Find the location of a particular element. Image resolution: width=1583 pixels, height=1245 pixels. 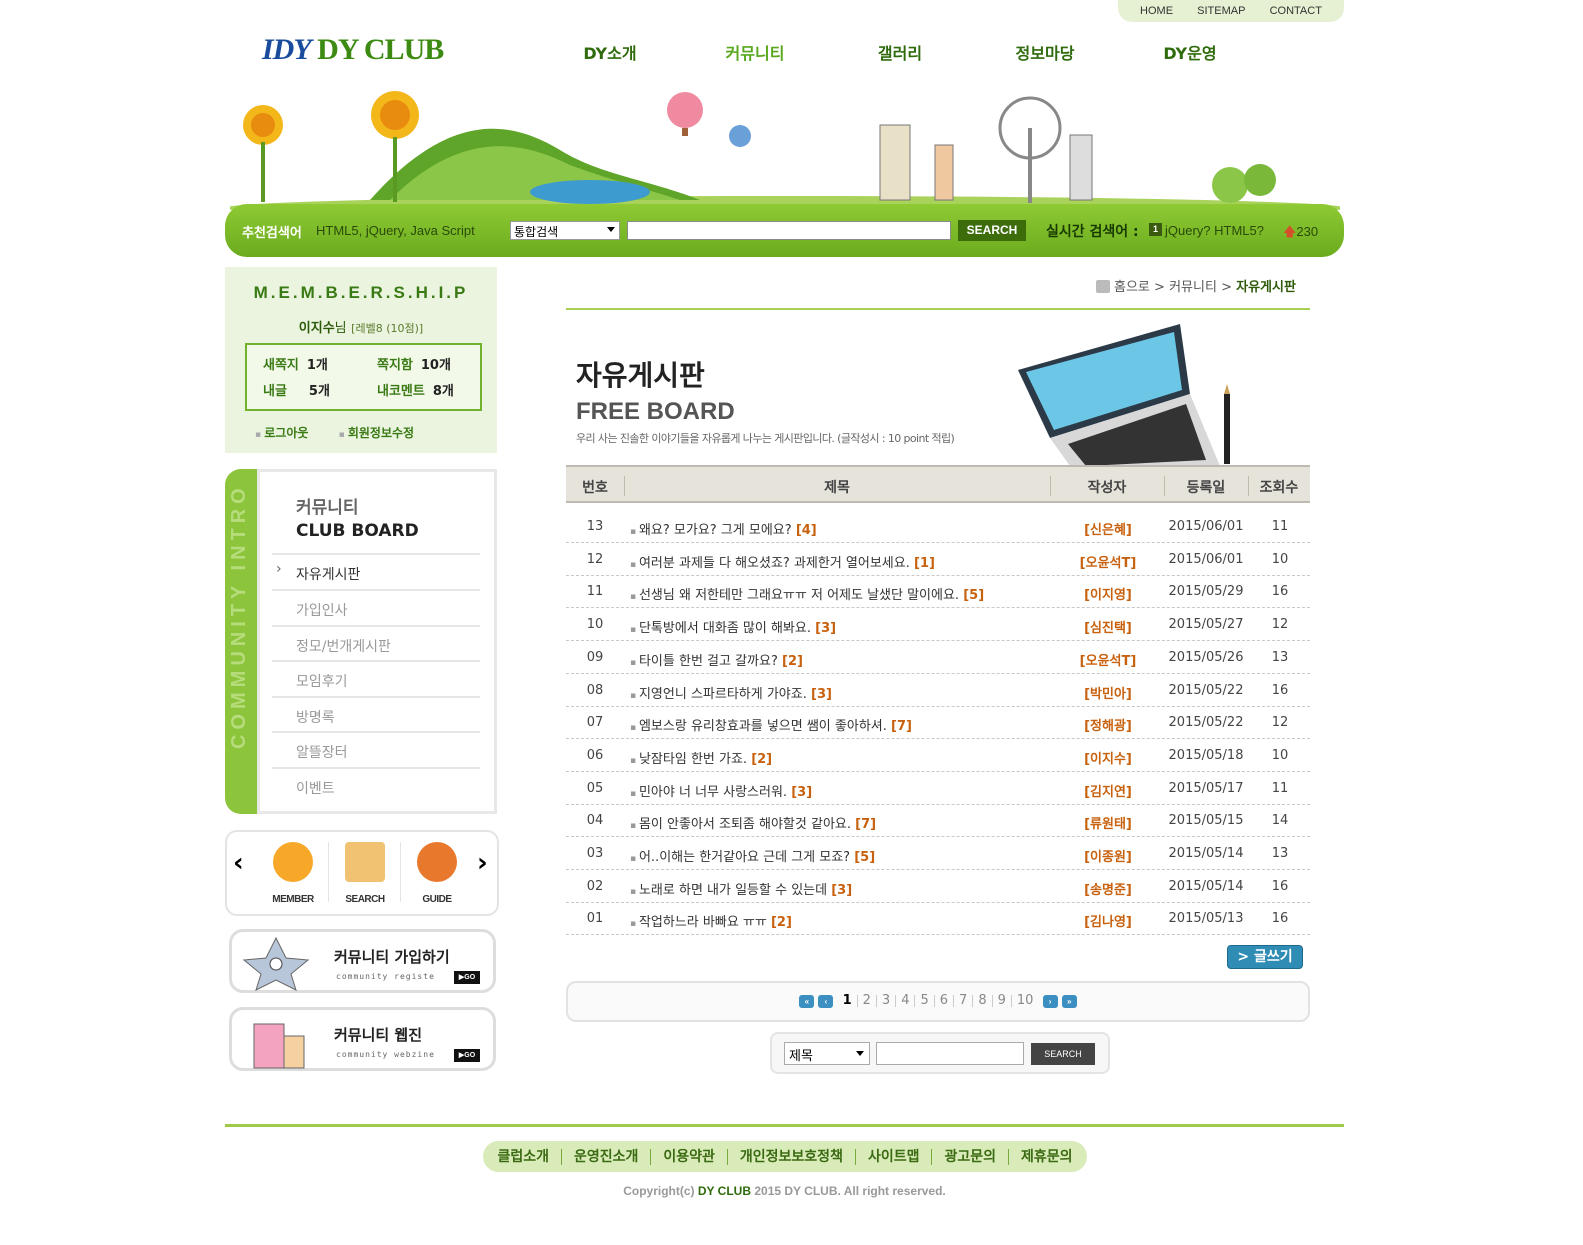

search-scope-select: 통합검색 is located at coordinates (565, 230).